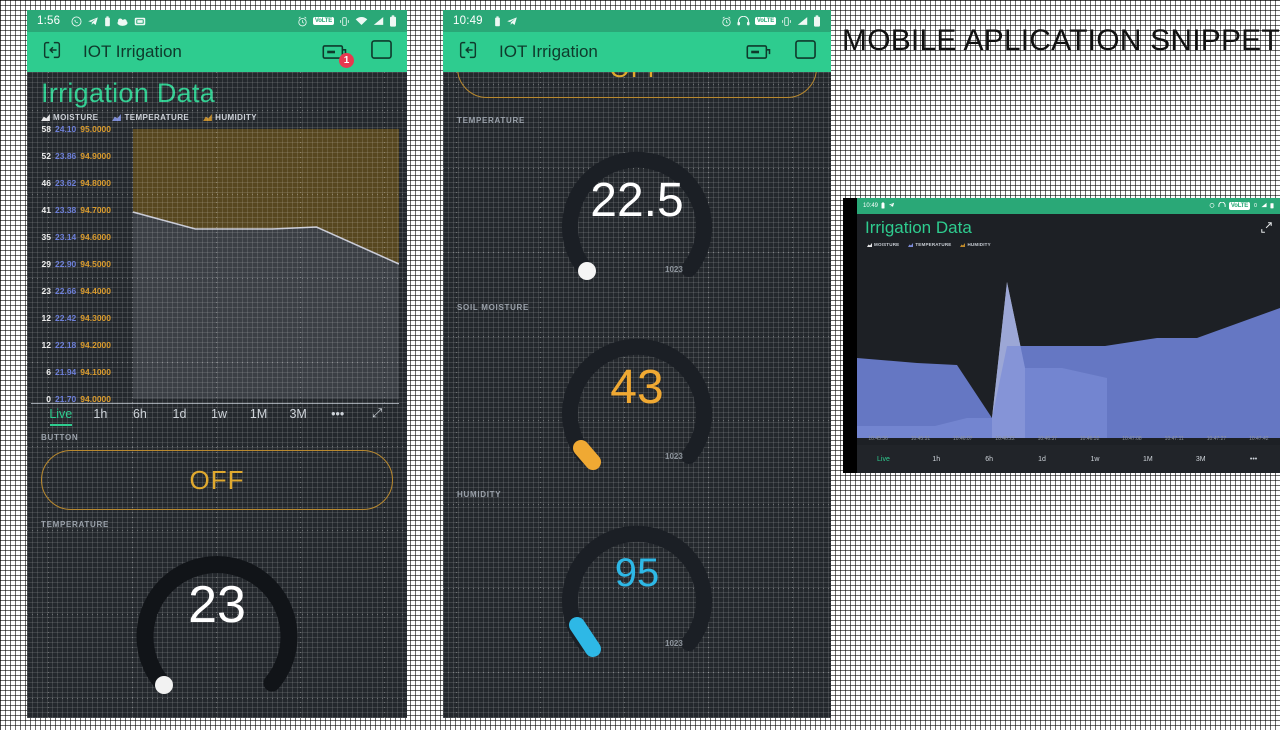  Describe the element at coordinates (1259, 439) in the screenshot. I see `mini-x-tick: 10:47:42` at that location.